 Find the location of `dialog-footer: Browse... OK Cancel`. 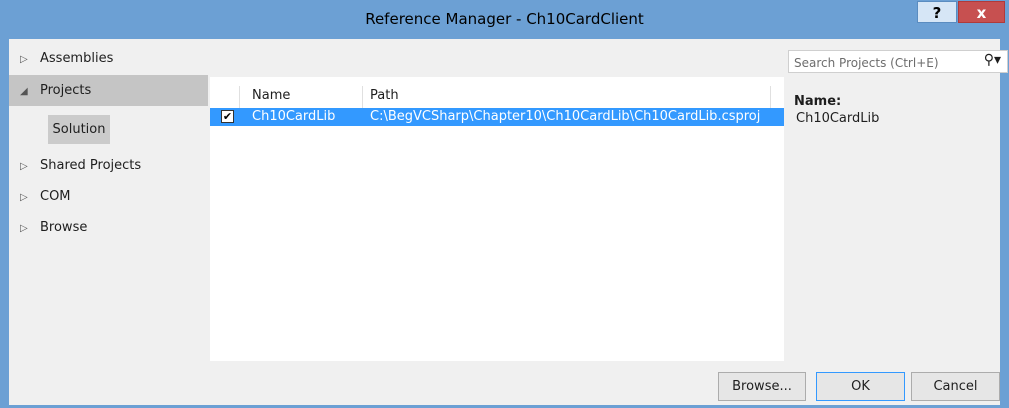

dialog-footer: Browse... OK Cancel is located at coordinates (504, 383).